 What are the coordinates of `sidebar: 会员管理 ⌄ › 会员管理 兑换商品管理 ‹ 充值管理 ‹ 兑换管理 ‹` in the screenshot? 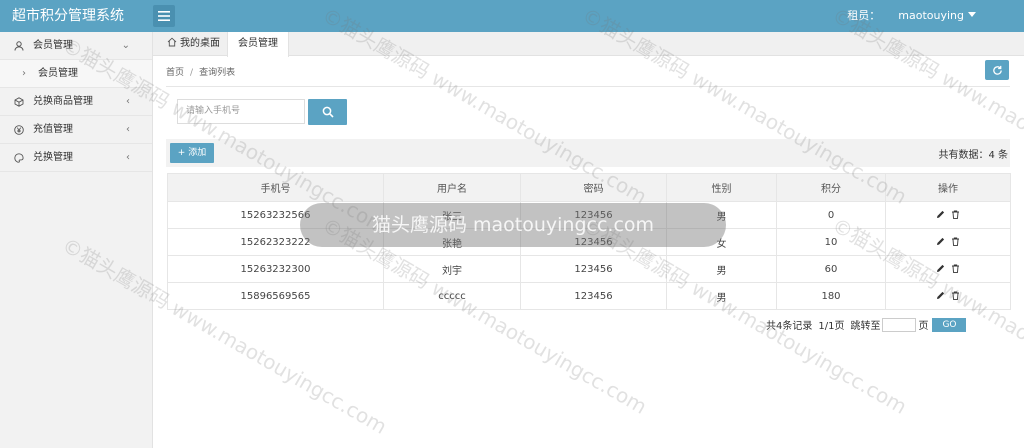 It's located at (76, 240).